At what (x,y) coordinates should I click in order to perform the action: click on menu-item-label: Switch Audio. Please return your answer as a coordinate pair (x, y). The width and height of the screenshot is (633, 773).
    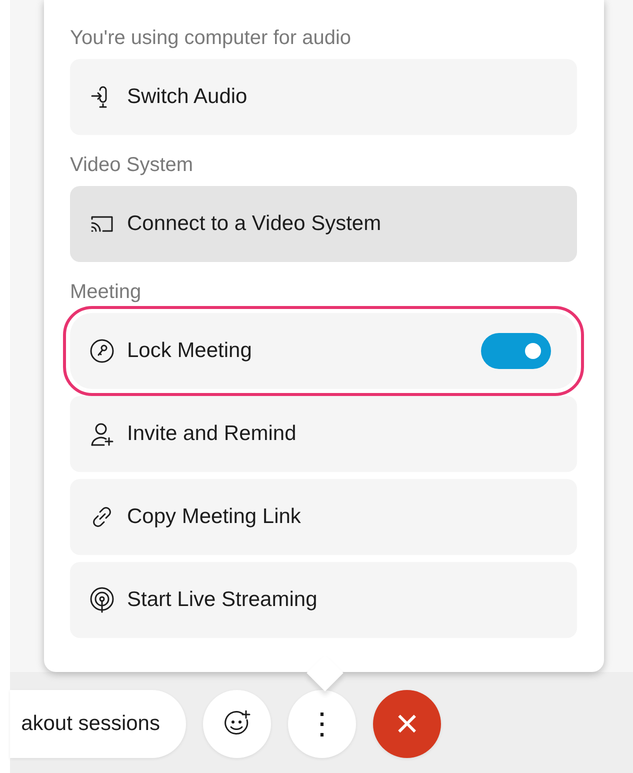
    Looking at the image, I should click on (187, 97).